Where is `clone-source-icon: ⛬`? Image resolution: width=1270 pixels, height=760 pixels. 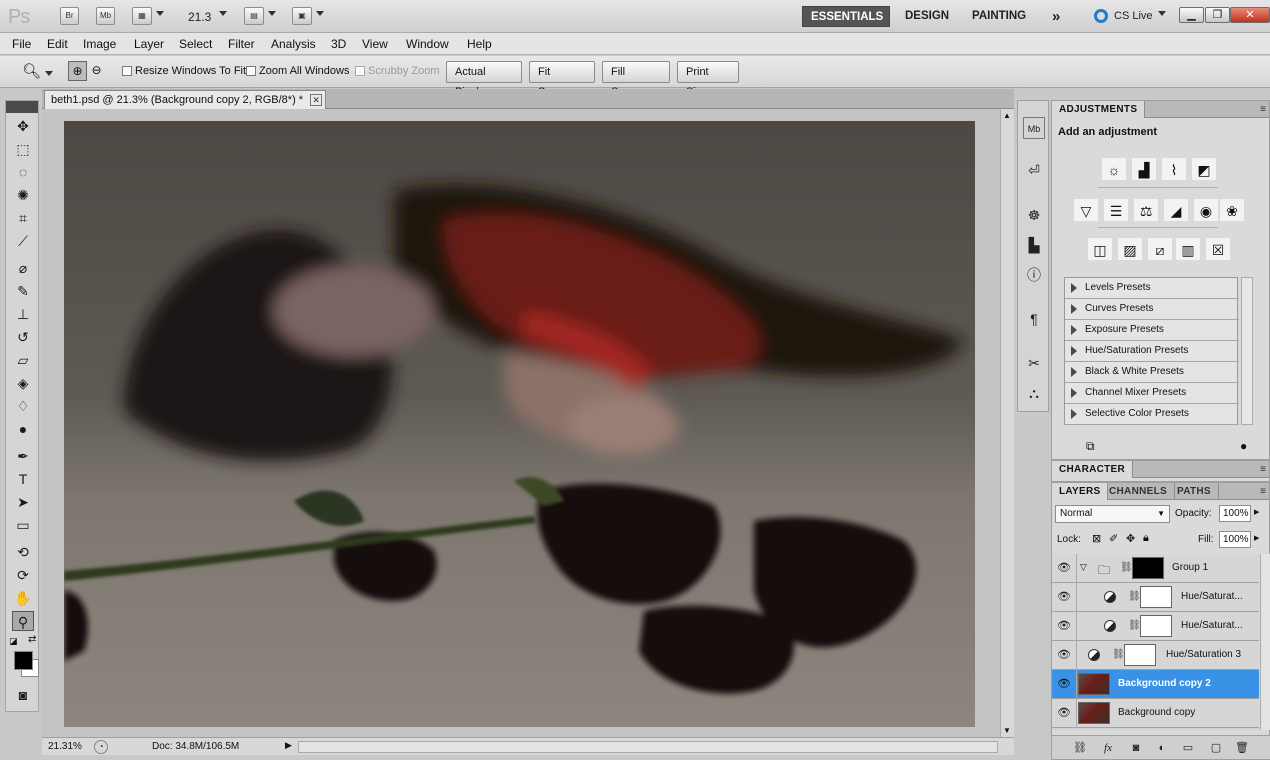 clone-source-icon: ⛬ is located at coordinates (1034, 393).